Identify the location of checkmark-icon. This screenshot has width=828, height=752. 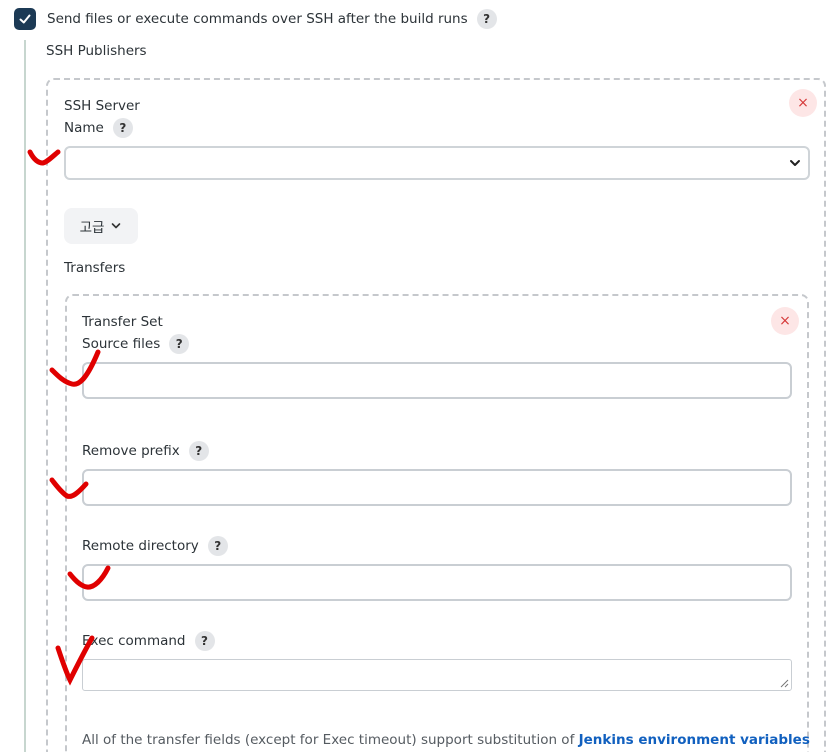
(25, 19).